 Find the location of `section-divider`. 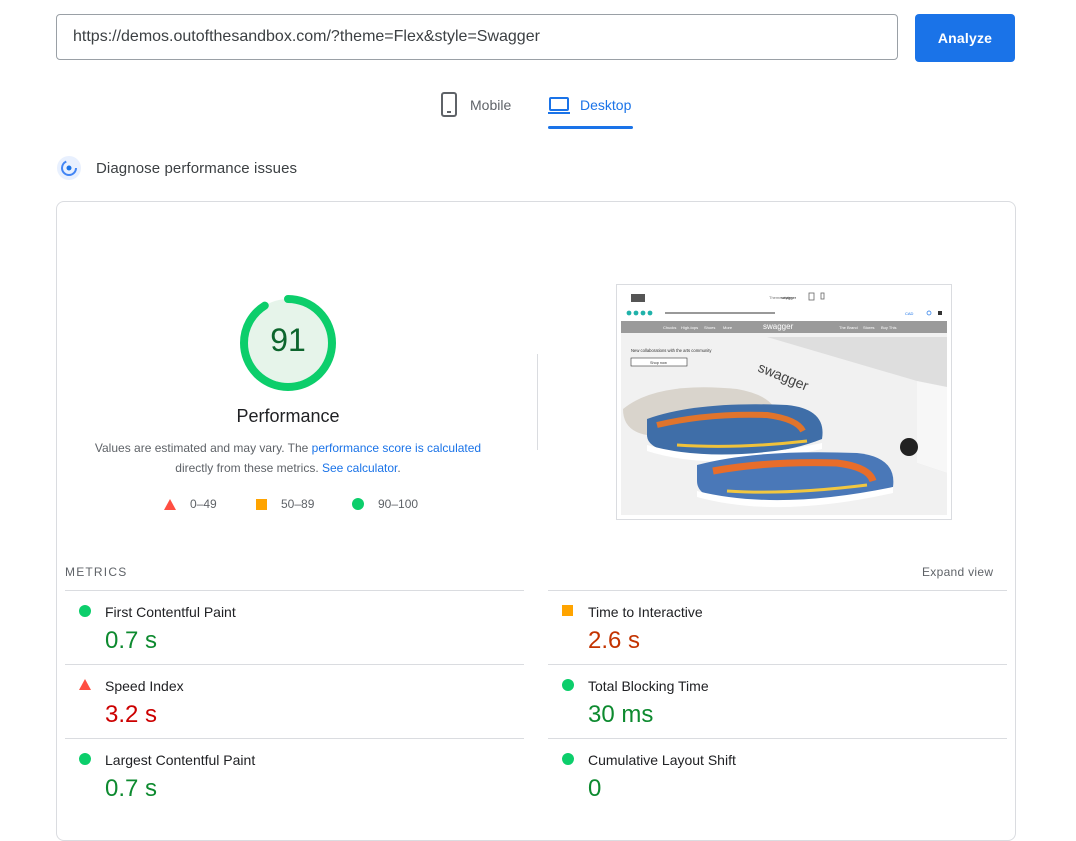

section-divider is located at coordinates (537, 402).